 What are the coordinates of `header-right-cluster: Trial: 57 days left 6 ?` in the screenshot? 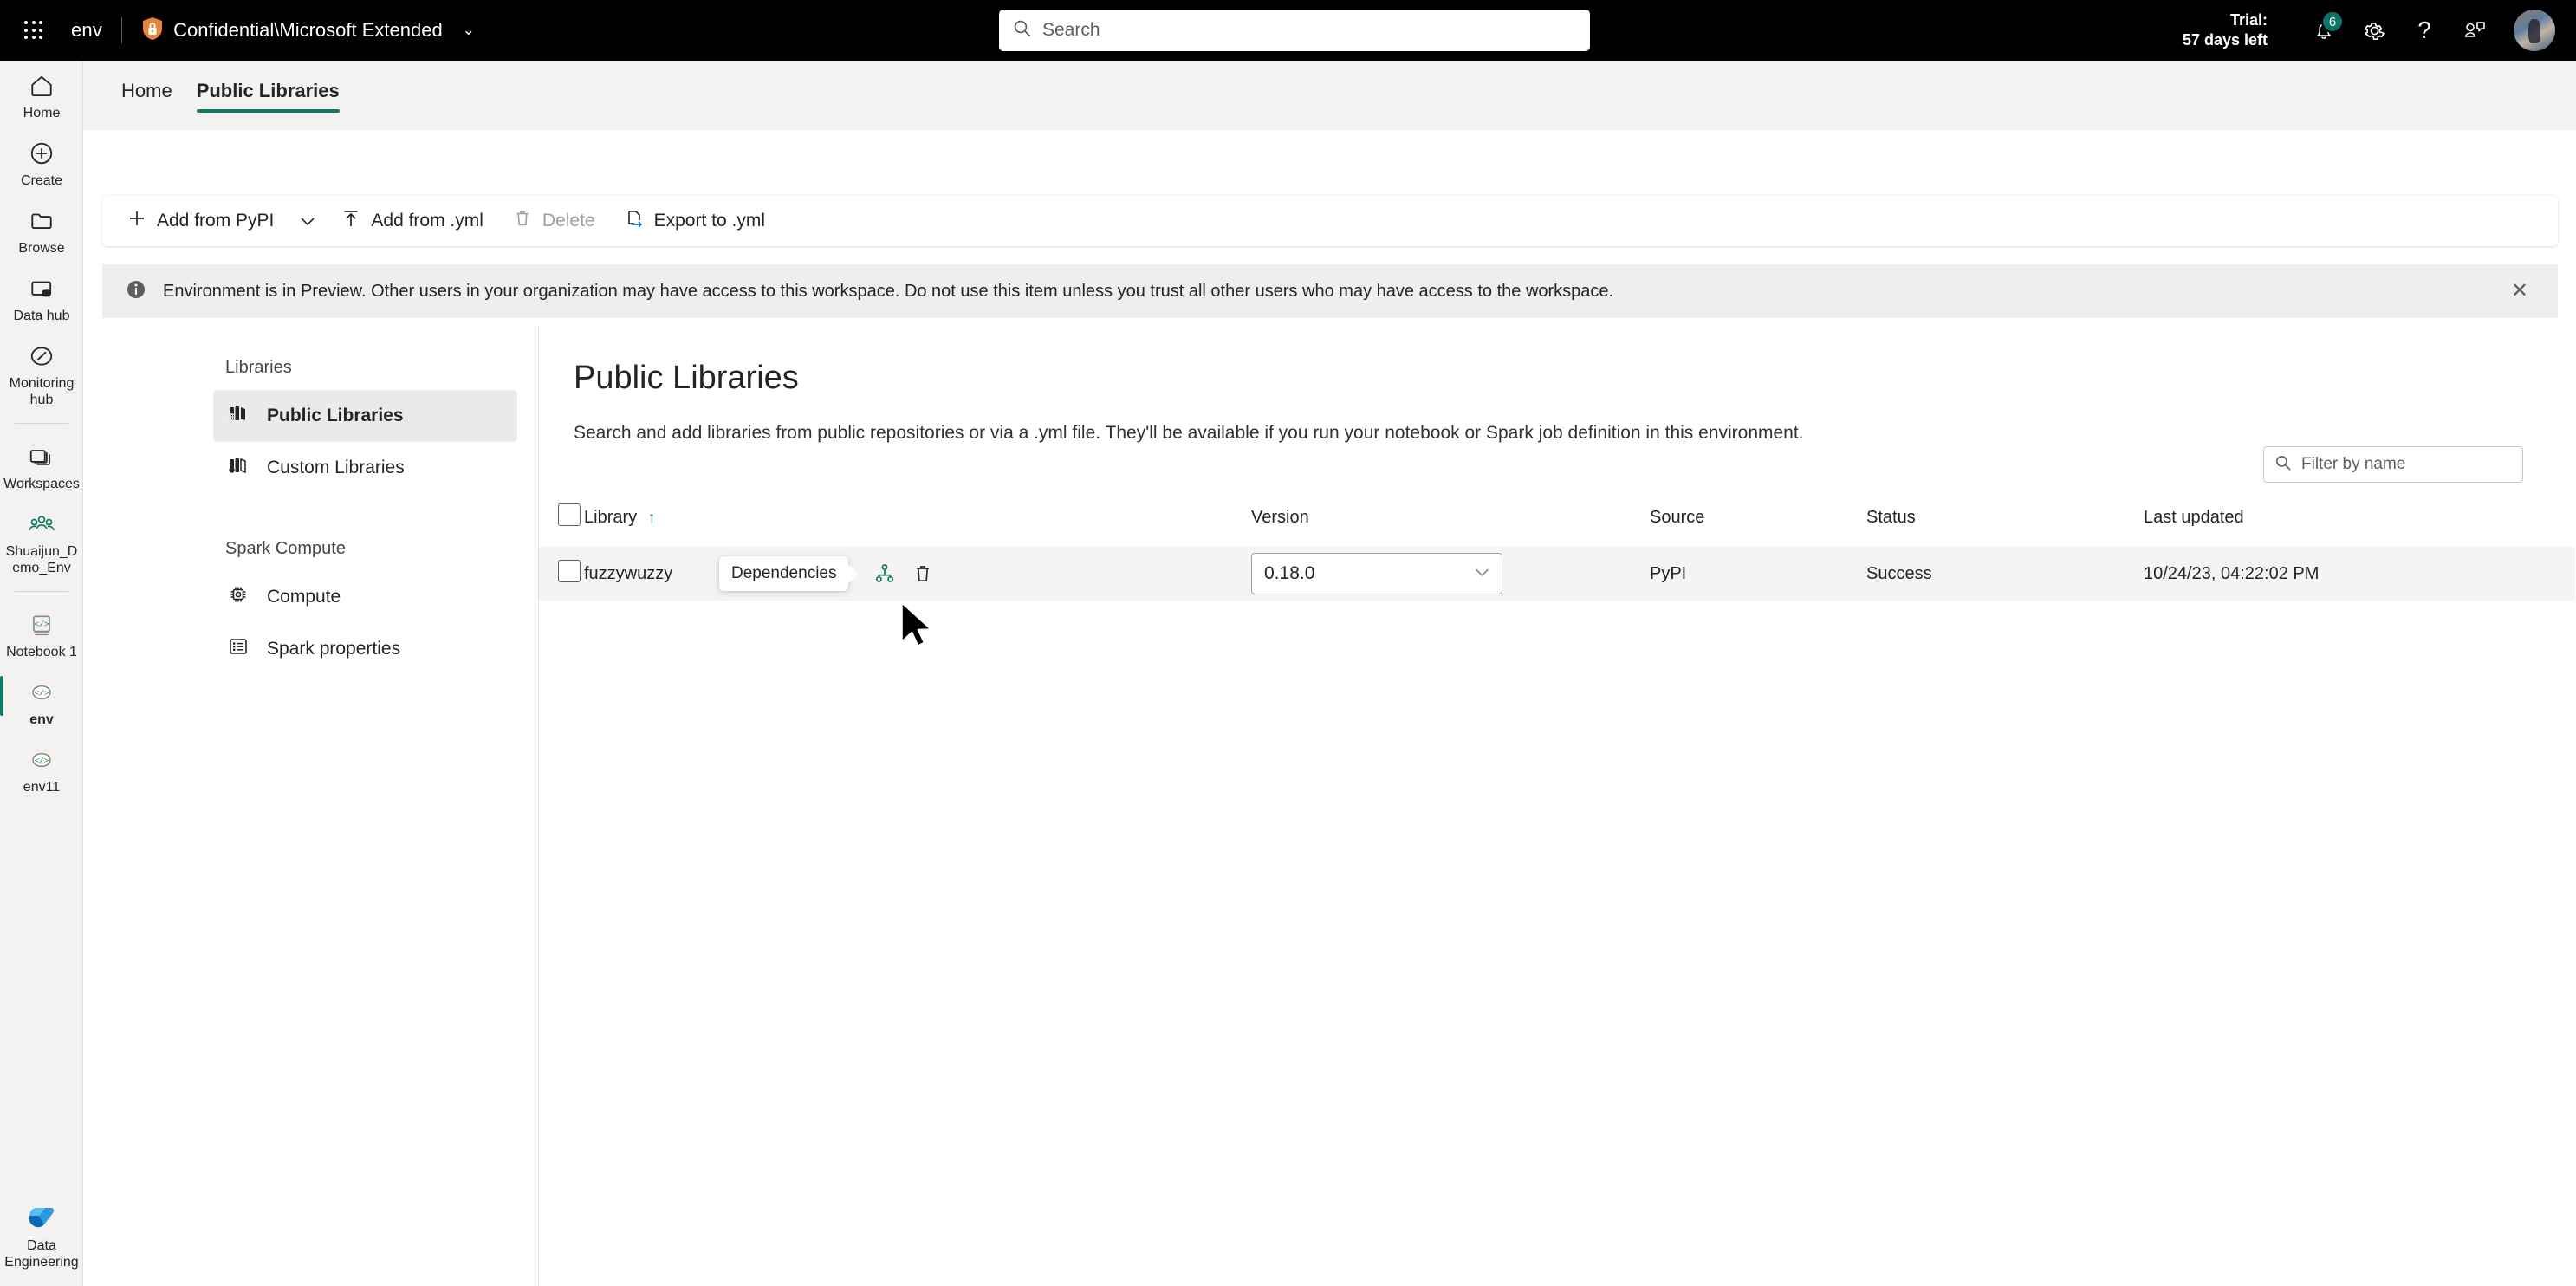 It's located at (2380, 30).